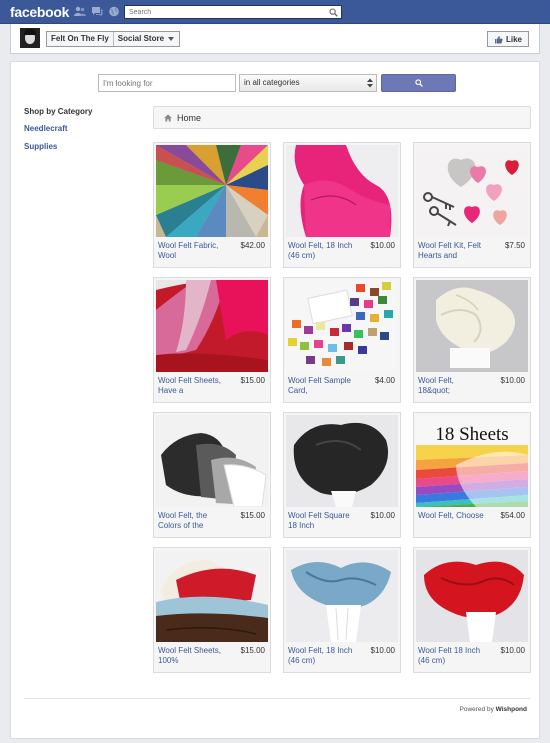 The image size is (550, 743). Describe the element at coordinates (384, 380) in the screenshot. I see `product-price: $4.00` at that location.